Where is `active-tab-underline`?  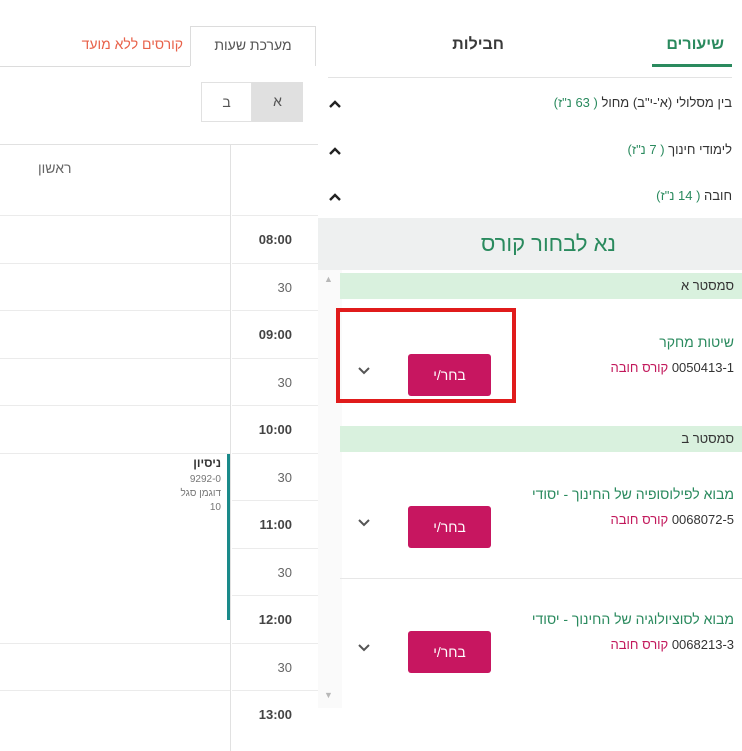
active-tab-underline is located at coordinates (692, 65).